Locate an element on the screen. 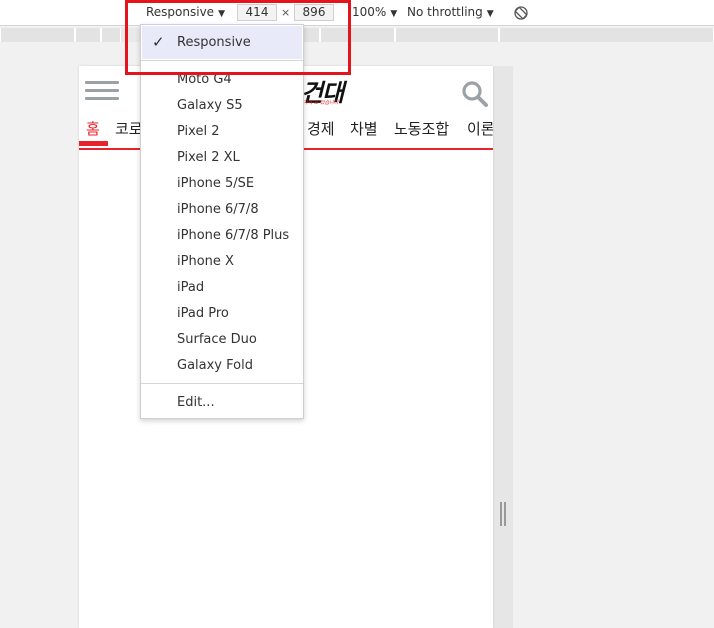 The width and height of the screenshot is (714, 628). menu-item-device: Pixel 2 is located at coordinates (198, 131).